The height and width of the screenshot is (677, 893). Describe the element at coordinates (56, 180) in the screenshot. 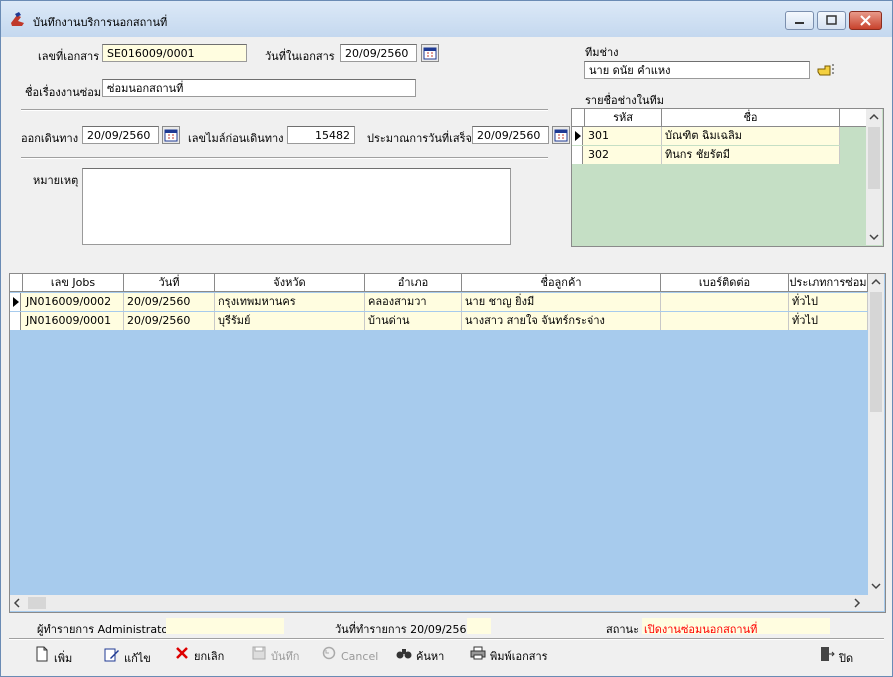

I see `remark-label: หมายเหตุ` at that location.